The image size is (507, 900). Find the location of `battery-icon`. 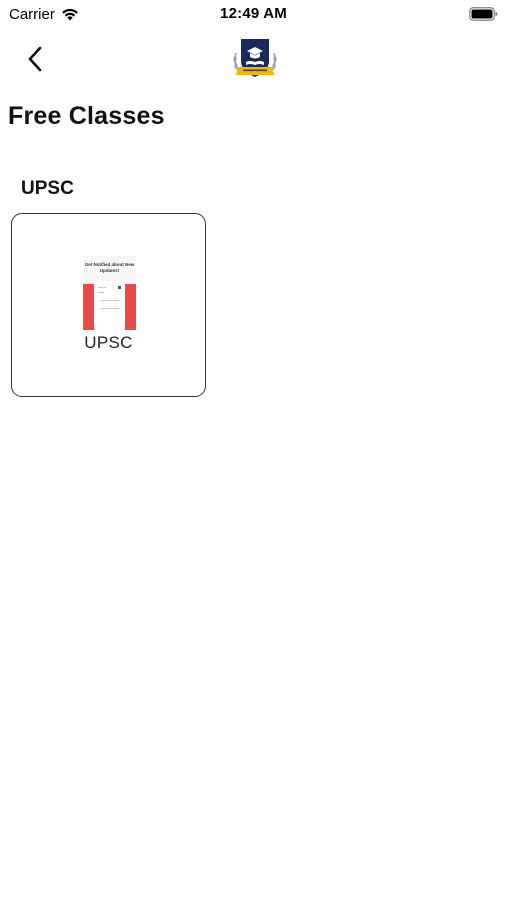

battery-icon is located at coordinates (483, 14).